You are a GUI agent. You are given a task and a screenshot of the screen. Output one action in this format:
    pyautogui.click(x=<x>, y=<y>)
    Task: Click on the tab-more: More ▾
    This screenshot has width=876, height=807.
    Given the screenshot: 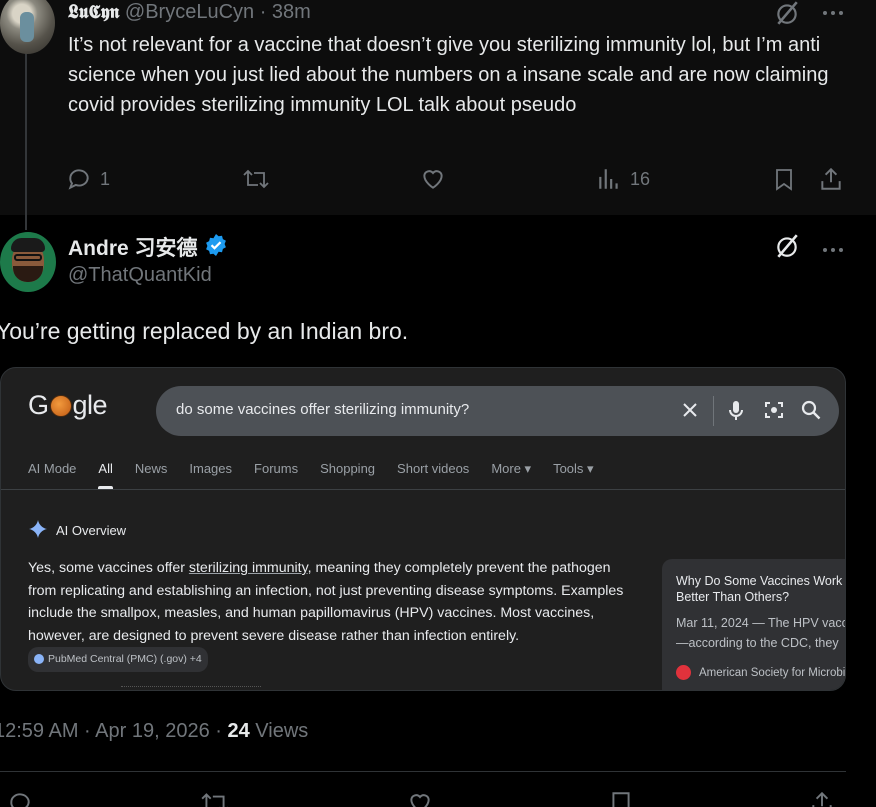 What is the action you would take?
    pyautogui.click(x=511, y=468)
    